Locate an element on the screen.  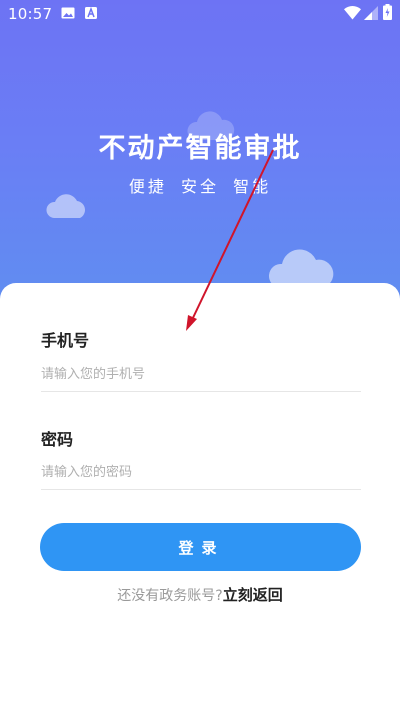
status-bar: 10:57 is located at coordinates (200, 14).